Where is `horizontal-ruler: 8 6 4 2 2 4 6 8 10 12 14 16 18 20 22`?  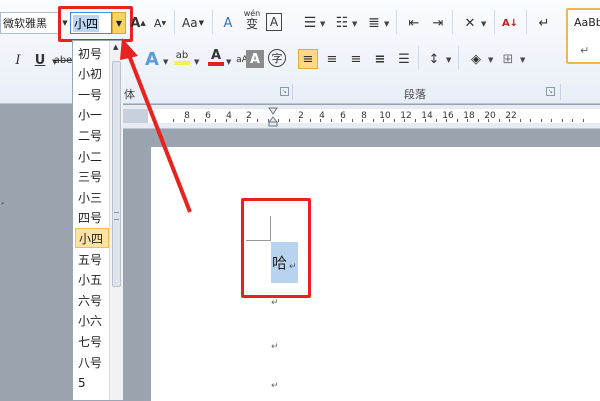
horizontal-ruler: 8 6 4 2 2 4 6 8 10 12 14 16 18 20 22 is located at coordinates (361, 117).